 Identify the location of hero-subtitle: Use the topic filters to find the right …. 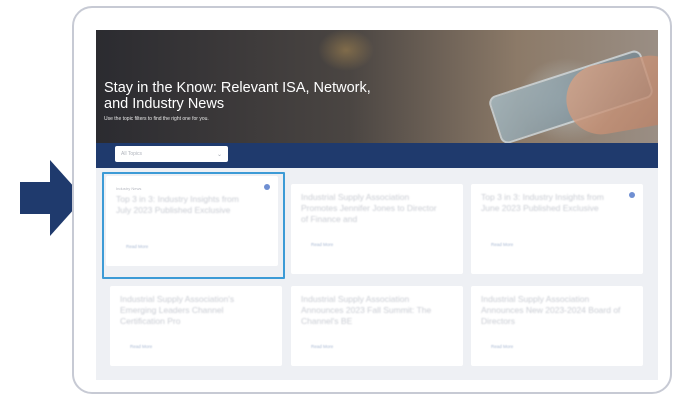
(156, 119).